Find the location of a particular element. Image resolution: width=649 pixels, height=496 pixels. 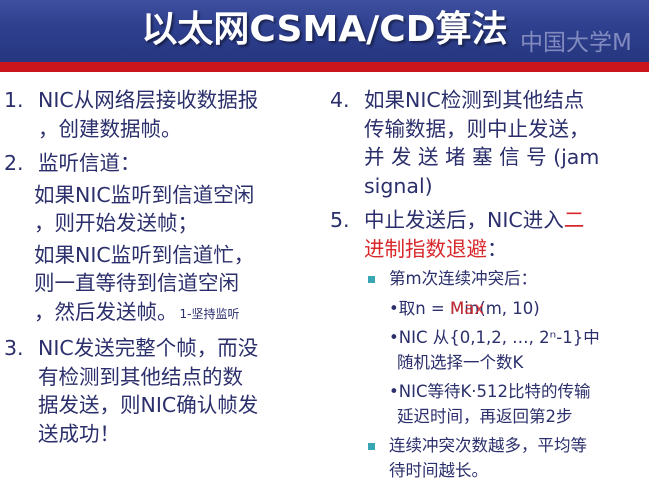

item-3-cont-1: 有检测到其他结点的数 is located at coordinates (140, 376).